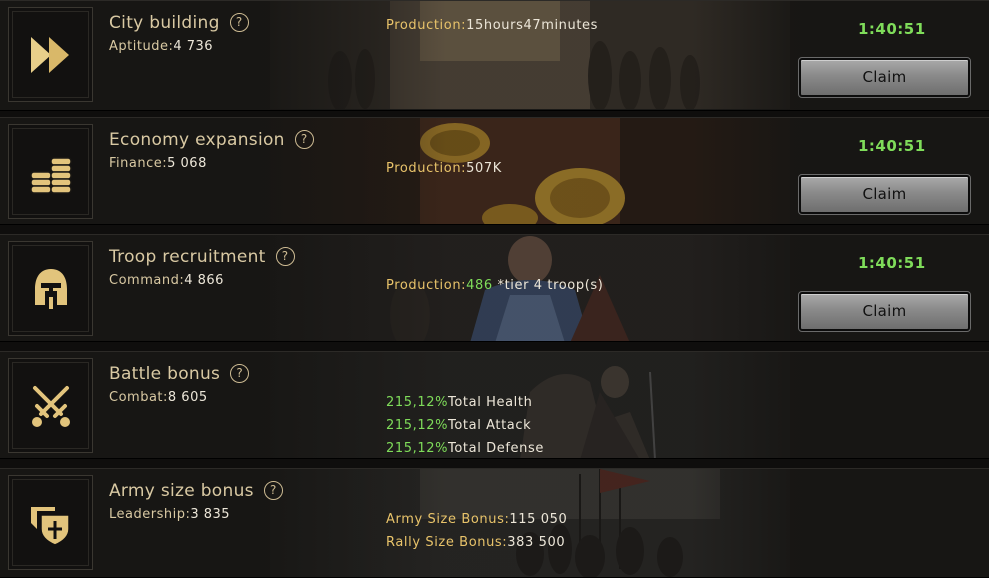 The image size is (989, 578). I want to click on rally-size-bonus-text: Rally Size Bonus:383 500, so click(476, 542).